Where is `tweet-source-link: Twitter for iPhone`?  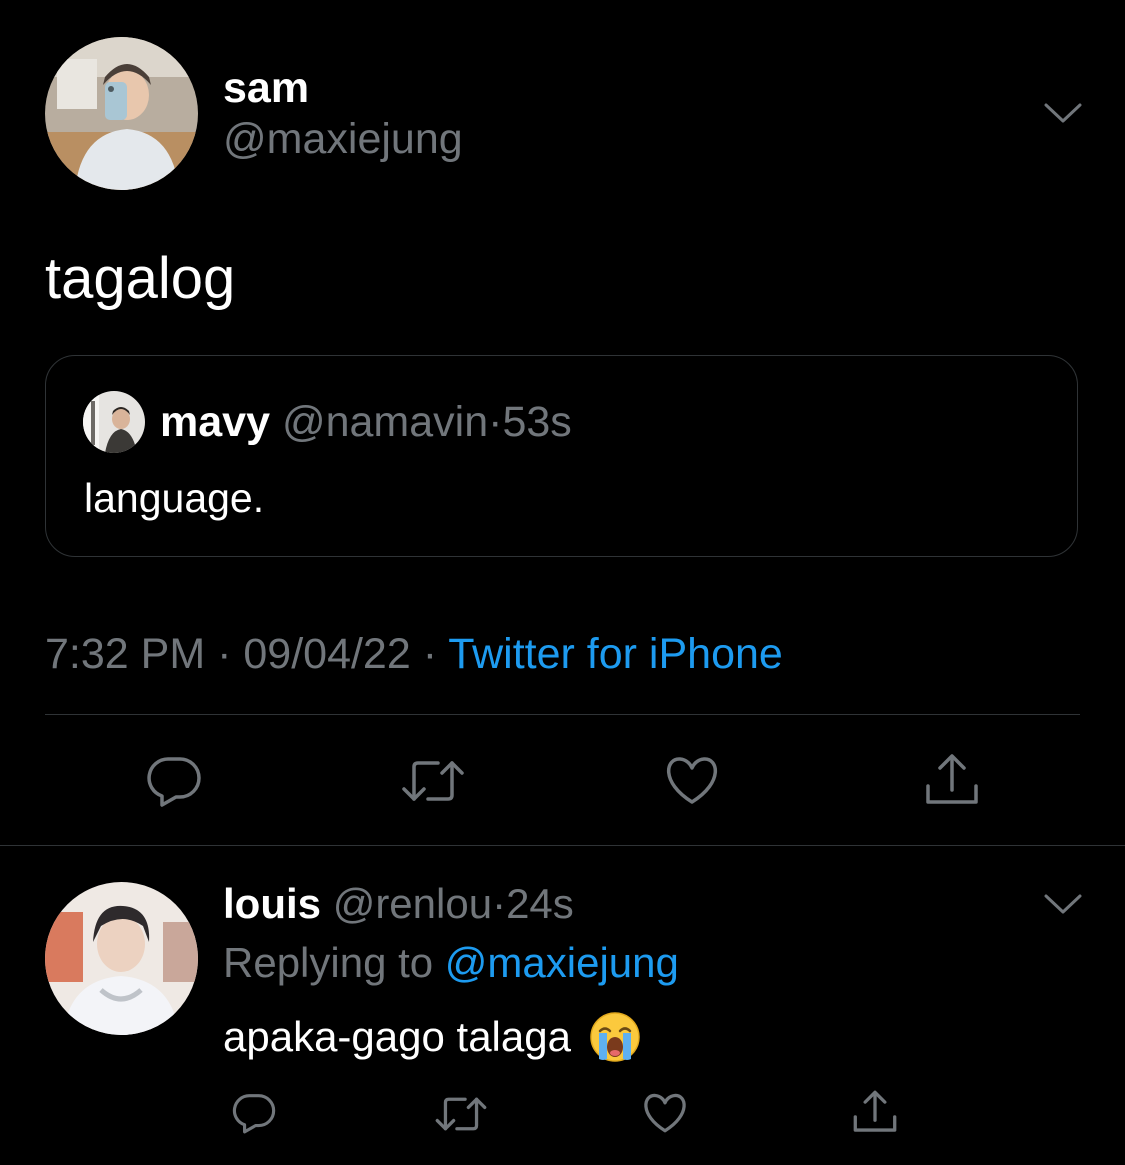
tweet-source-link: Twitter for iPhone is located at coordinates (615, 654).